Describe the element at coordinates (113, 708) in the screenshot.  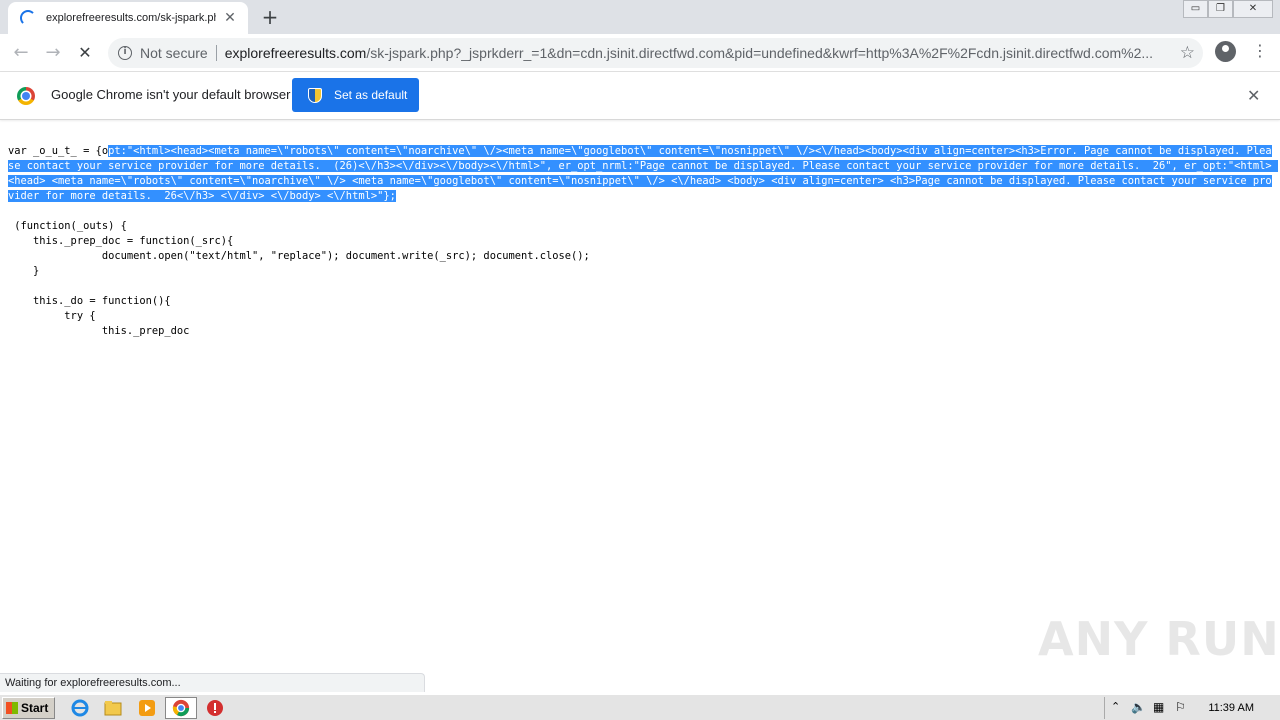
I see `file-explorer-icon` at that location.